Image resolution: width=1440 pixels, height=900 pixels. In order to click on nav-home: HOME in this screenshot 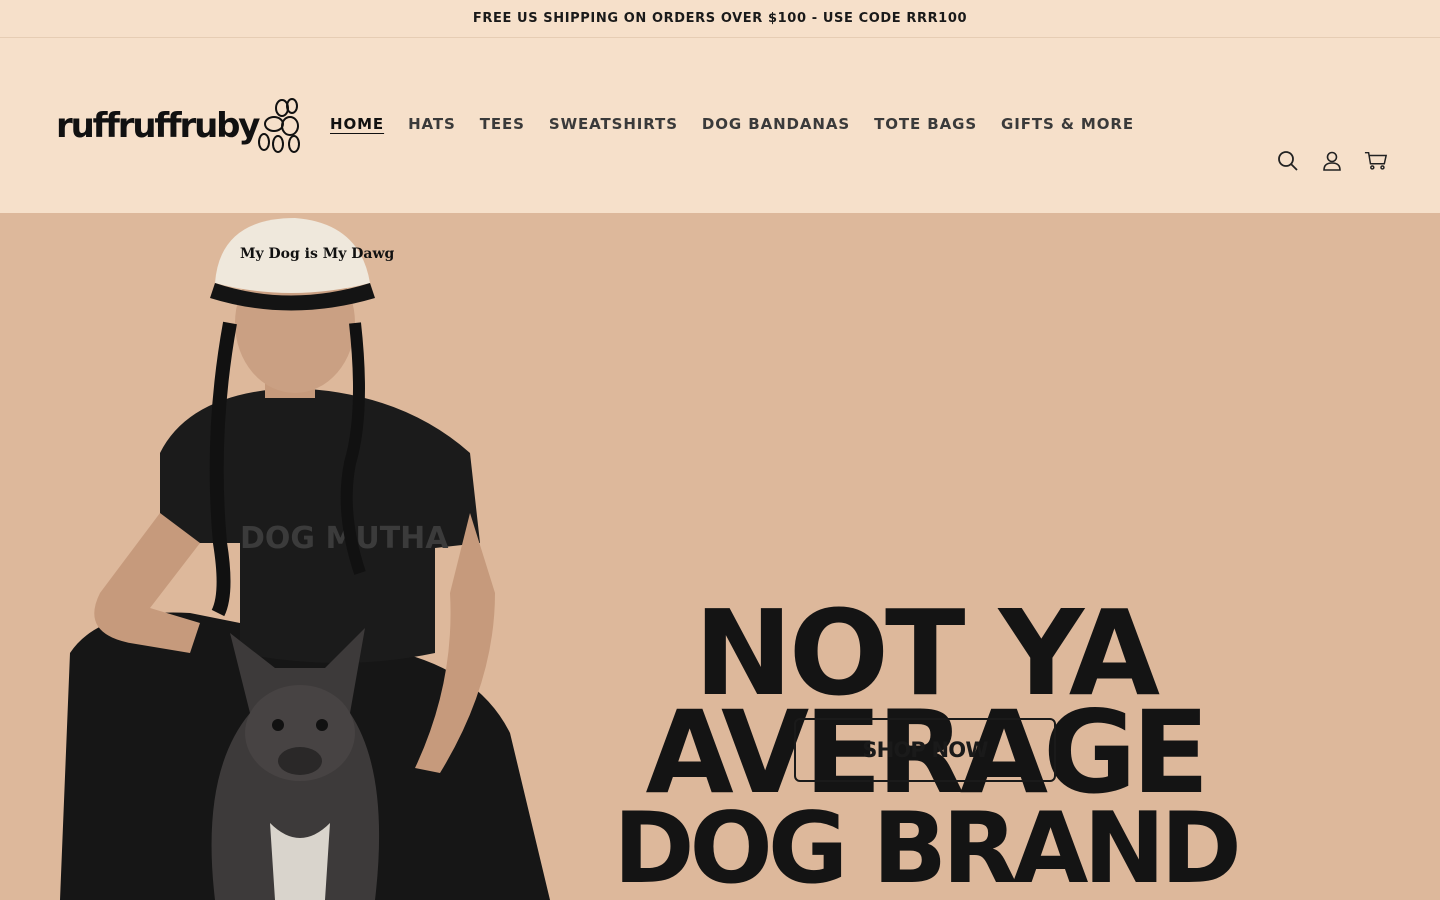, I will do `click(357, 124)`.